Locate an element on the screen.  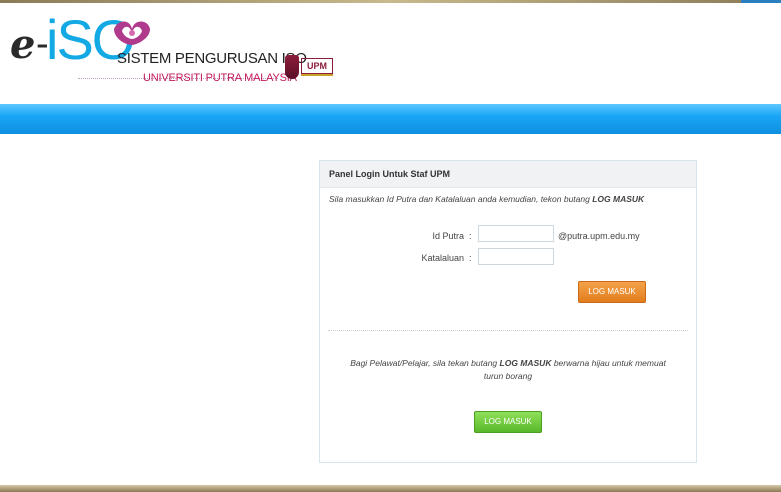
panel-title: Panel Login Untuk Staf UPM is located at coordinates (390, 174).